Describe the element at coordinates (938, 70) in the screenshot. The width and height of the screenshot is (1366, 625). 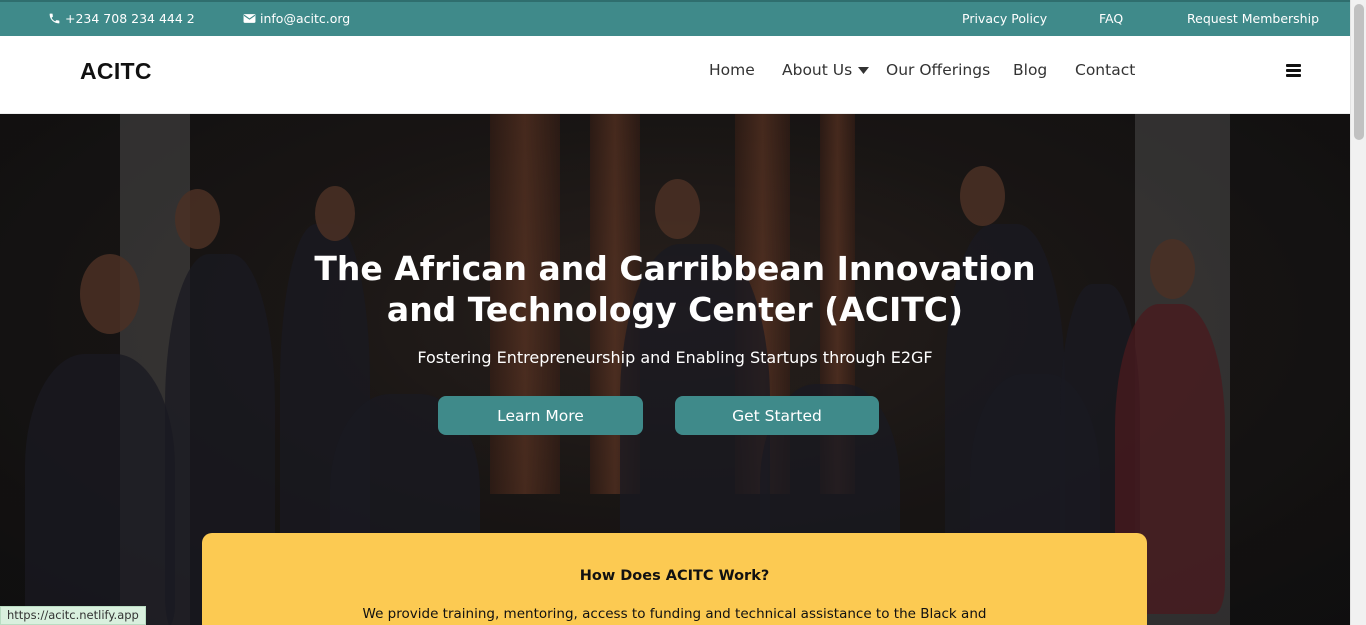
I see `nav-our-offerings: Our Offerings` at that location.